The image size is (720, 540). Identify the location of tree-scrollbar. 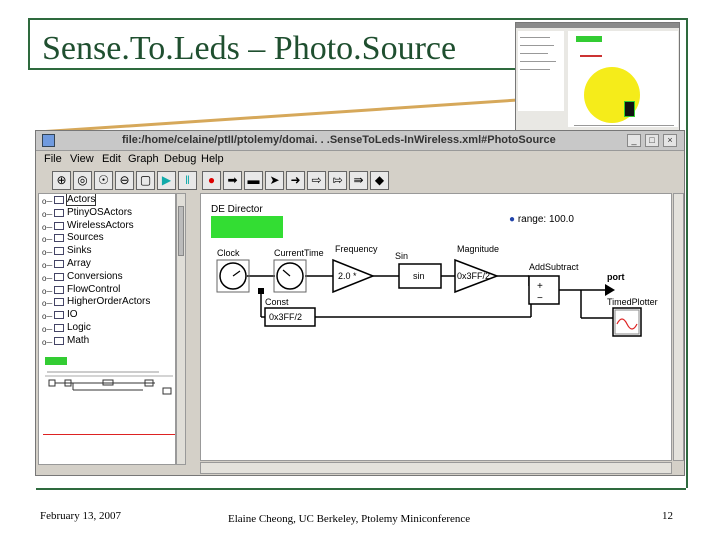
(181, 329).